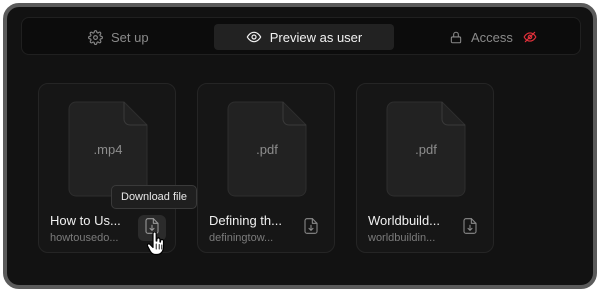  What do you see at coordinates (95, 37) in the screenshot?
I see `gear-icon` at bounding box center [95, 37].